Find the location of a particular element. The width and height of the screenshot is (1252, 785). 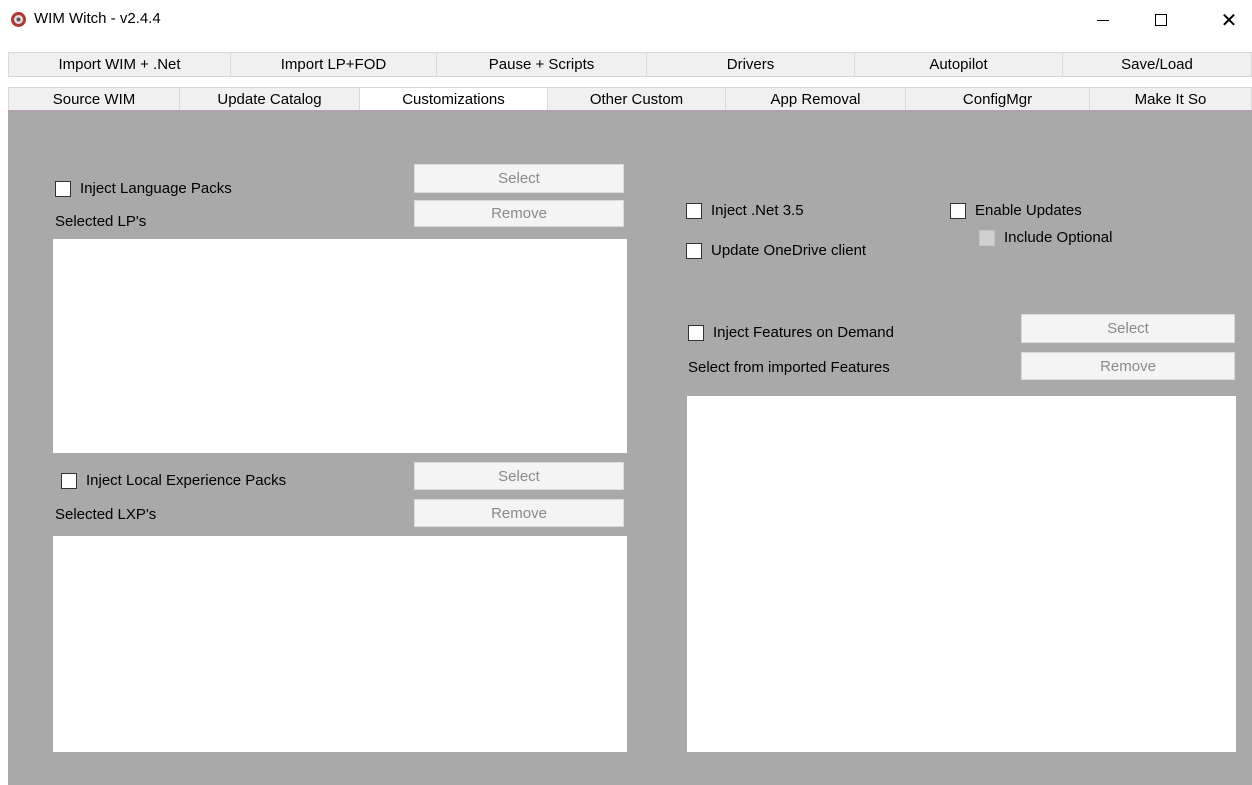

fod-remove-button: Remove is located at coordinates (1128, 366).